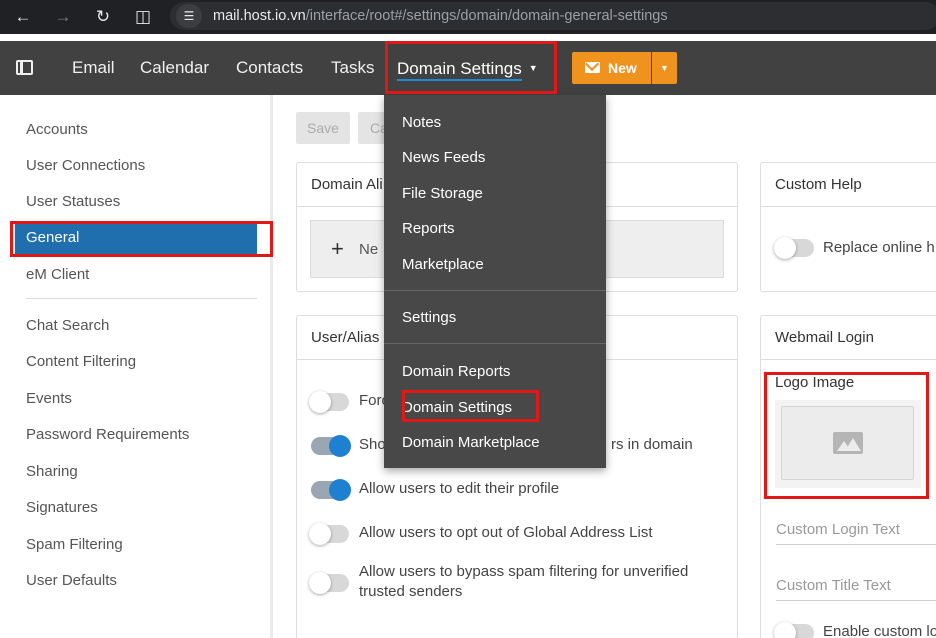 The width and height of the screenshot is (936, 638). What do you see at coordinates (622, 68) in the screenshot?
I see `new-button-label: New` at bounding box center [622, 68].